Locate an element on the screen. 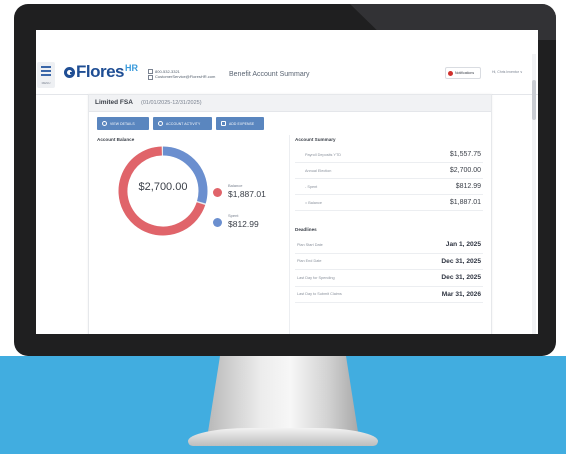 The height and width of the screenshot is (454, 566). view-details-label: VIEW DETAILS is located at coordinates (122, 123).